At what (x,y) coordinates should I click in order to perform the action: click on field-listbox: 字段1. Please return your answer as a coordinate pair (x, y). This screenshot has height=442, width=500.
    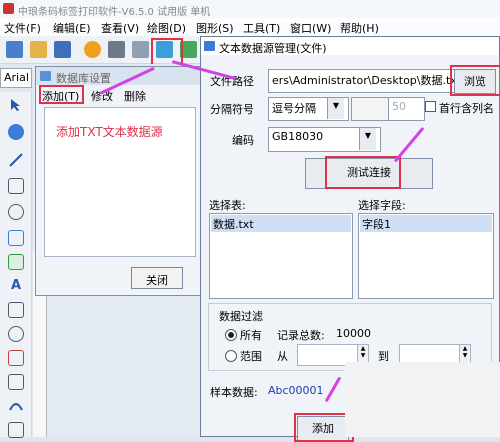
    Looking at the image, I should click on (426, 256).